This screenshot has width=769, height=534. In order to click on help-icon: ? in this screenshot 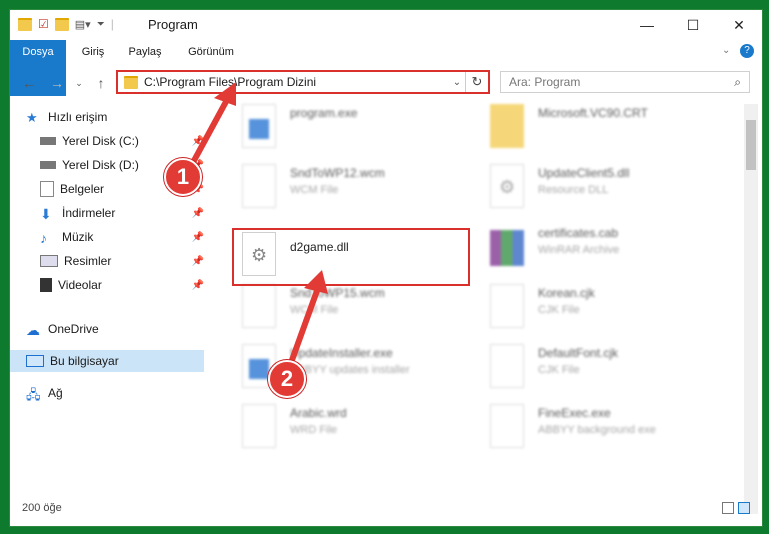, I will do `click(747, 51)`.